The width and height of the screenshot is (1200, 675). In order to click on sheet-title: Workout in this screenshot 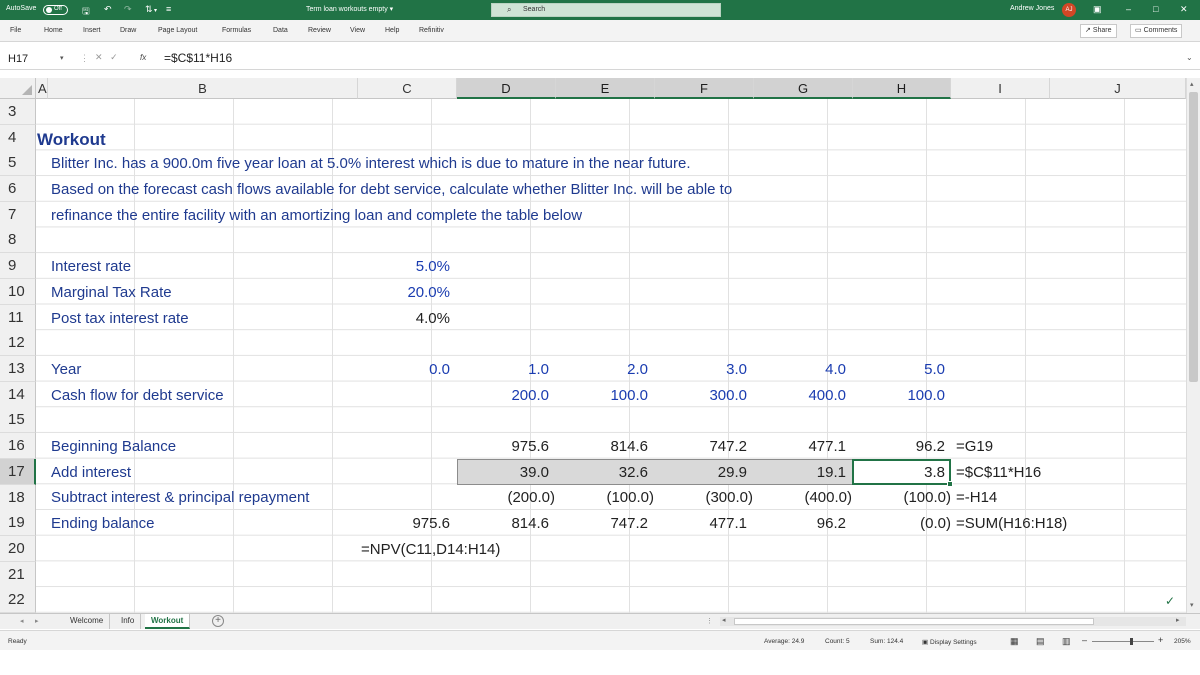, I will do `click(71, 139)`.